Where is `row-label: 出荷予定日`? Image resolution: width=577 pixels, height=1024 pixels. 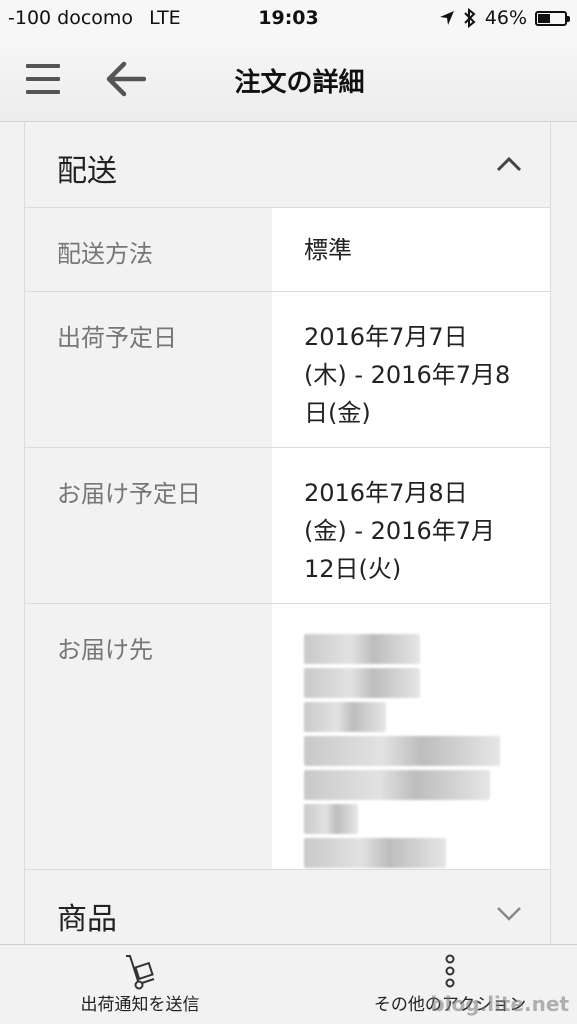 row-label: 出荷予定日 is located at coordinates (148, 369).